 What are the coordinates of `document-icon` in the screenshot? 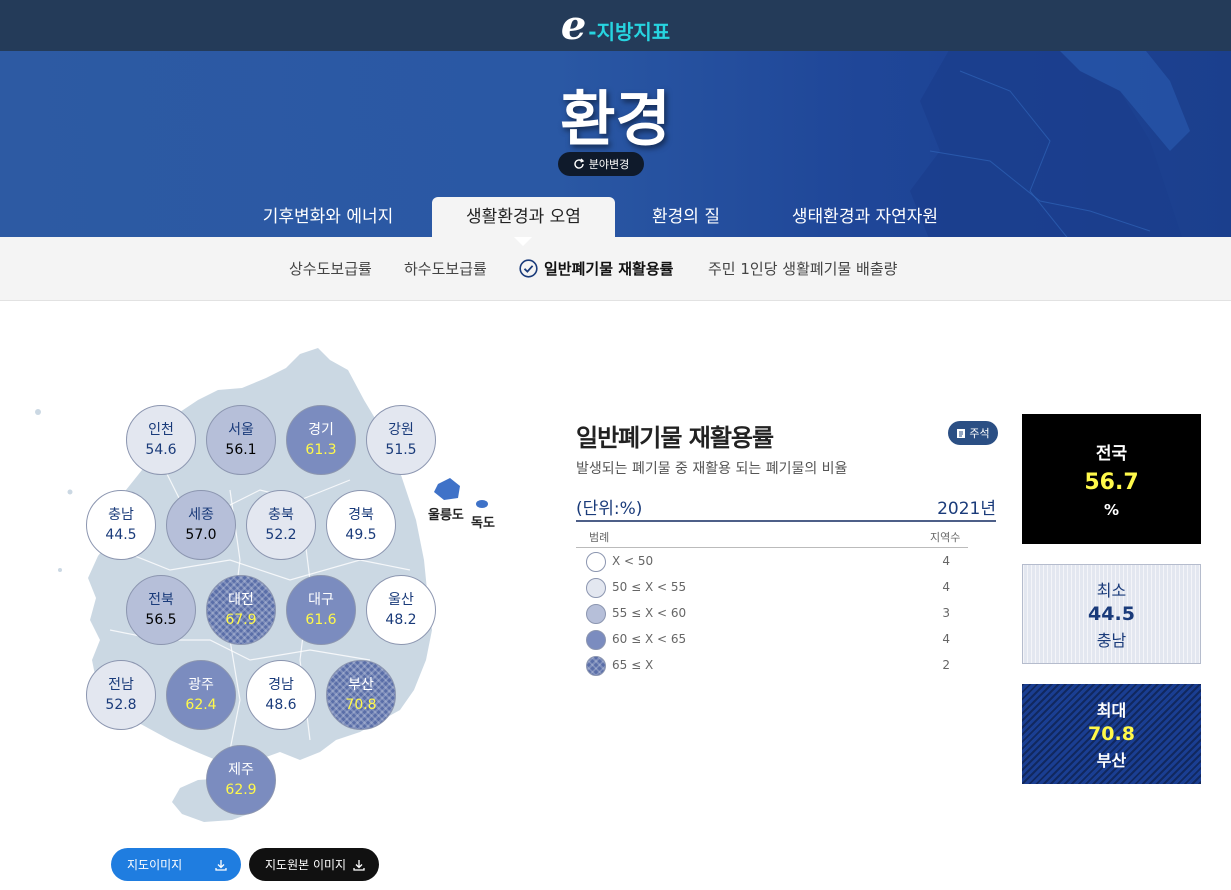 It's located at (961, 433).